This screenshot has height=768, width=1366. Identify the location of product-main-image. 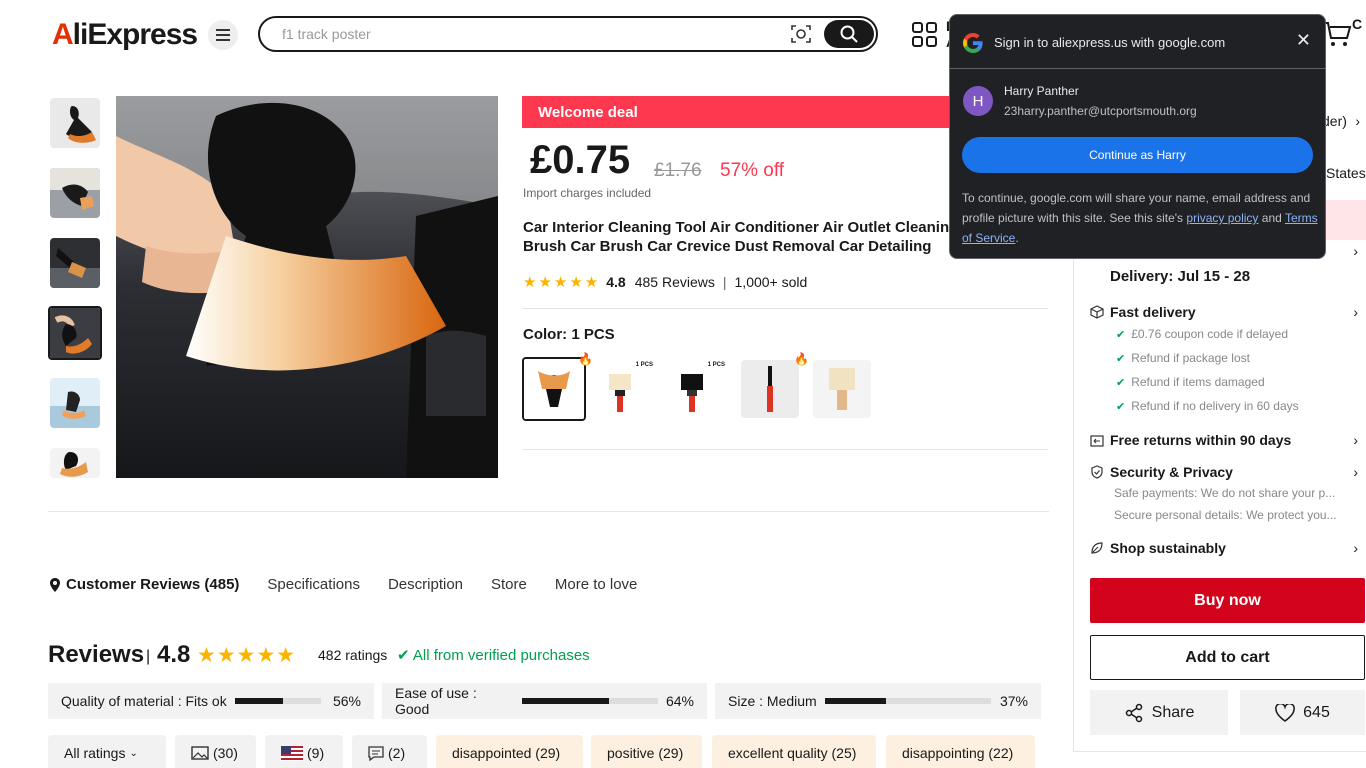
(307, 287).